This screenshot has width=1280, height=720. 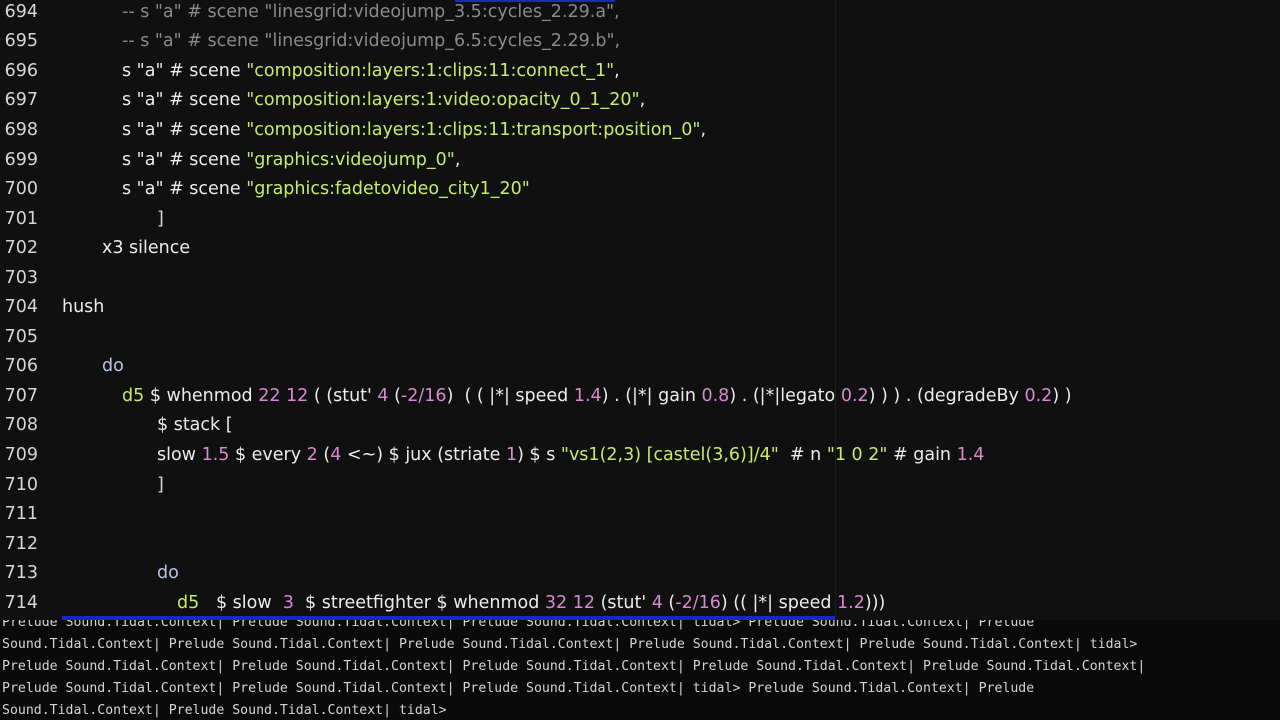 What do you see at coordinates (922, 455) in the screenshot?
I see `code-token: # gain` at bounding box center [922, 455].